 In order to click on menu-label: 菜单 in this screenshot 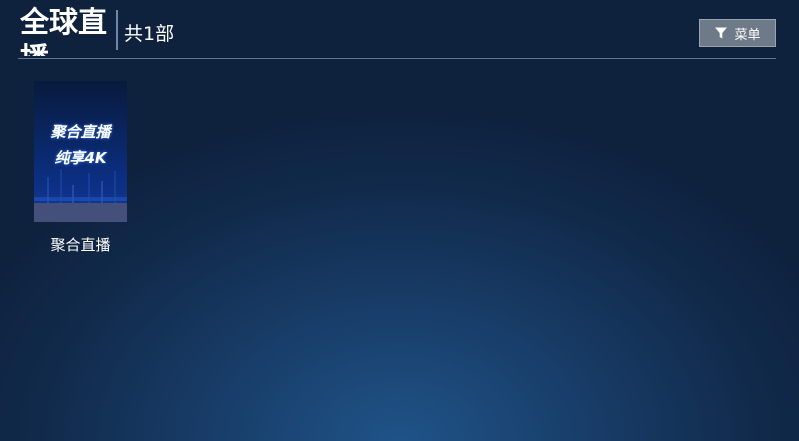, I will do `click(747, 35)`.